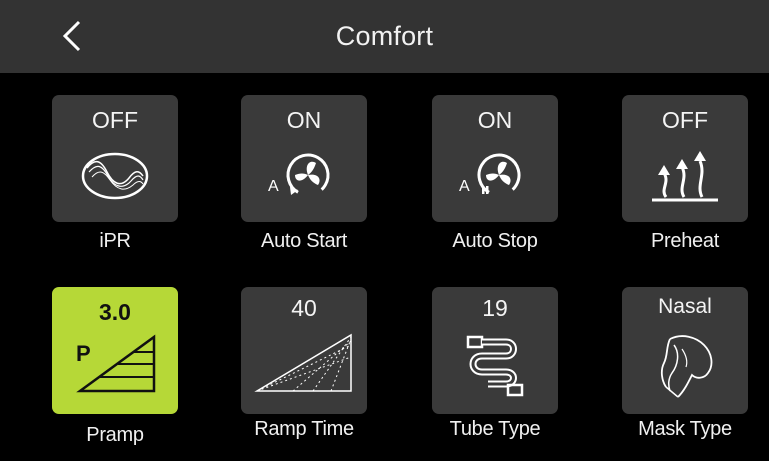 The image size is (769, 461). Describe the element at coordinates (685, 306) in the screenshot. I see `mask-type-value: Nasal` at that location.